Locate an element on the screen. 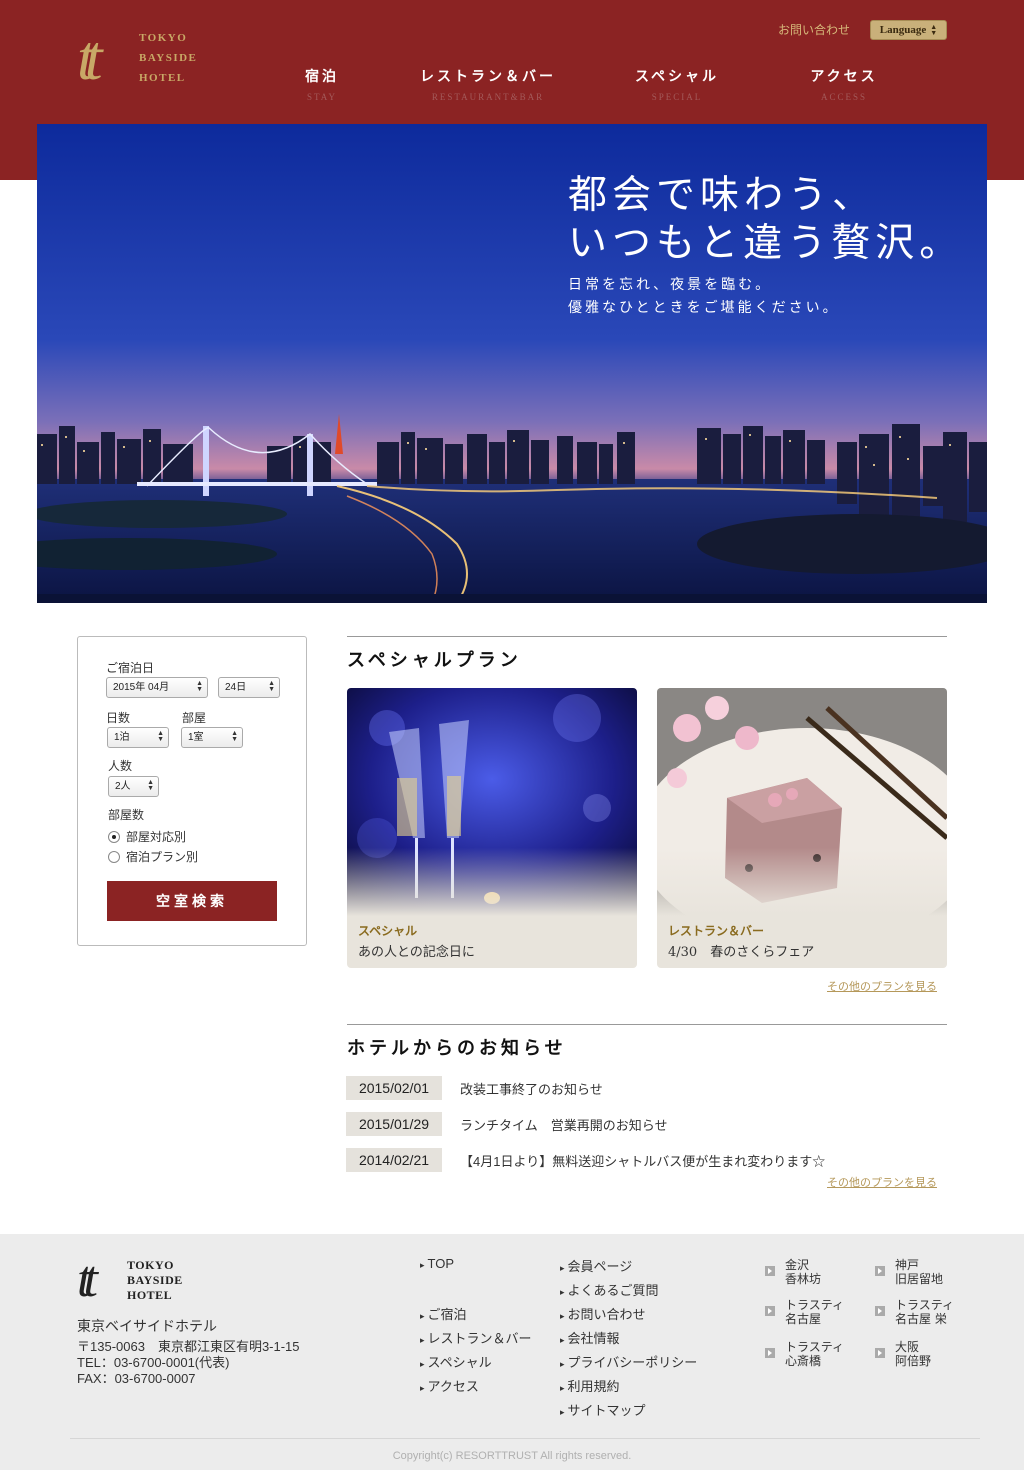  more-plans-link: その他のプランを見る is located at coordinates (882, 986).